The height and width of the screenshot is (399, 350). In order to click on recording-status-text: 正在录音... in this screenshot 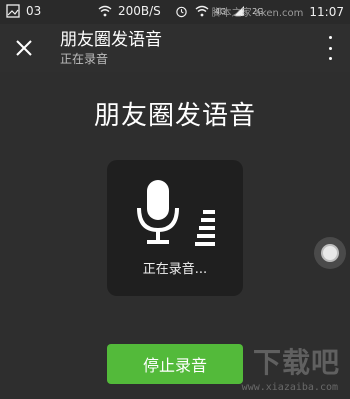, I will do `click(175, 269)`.